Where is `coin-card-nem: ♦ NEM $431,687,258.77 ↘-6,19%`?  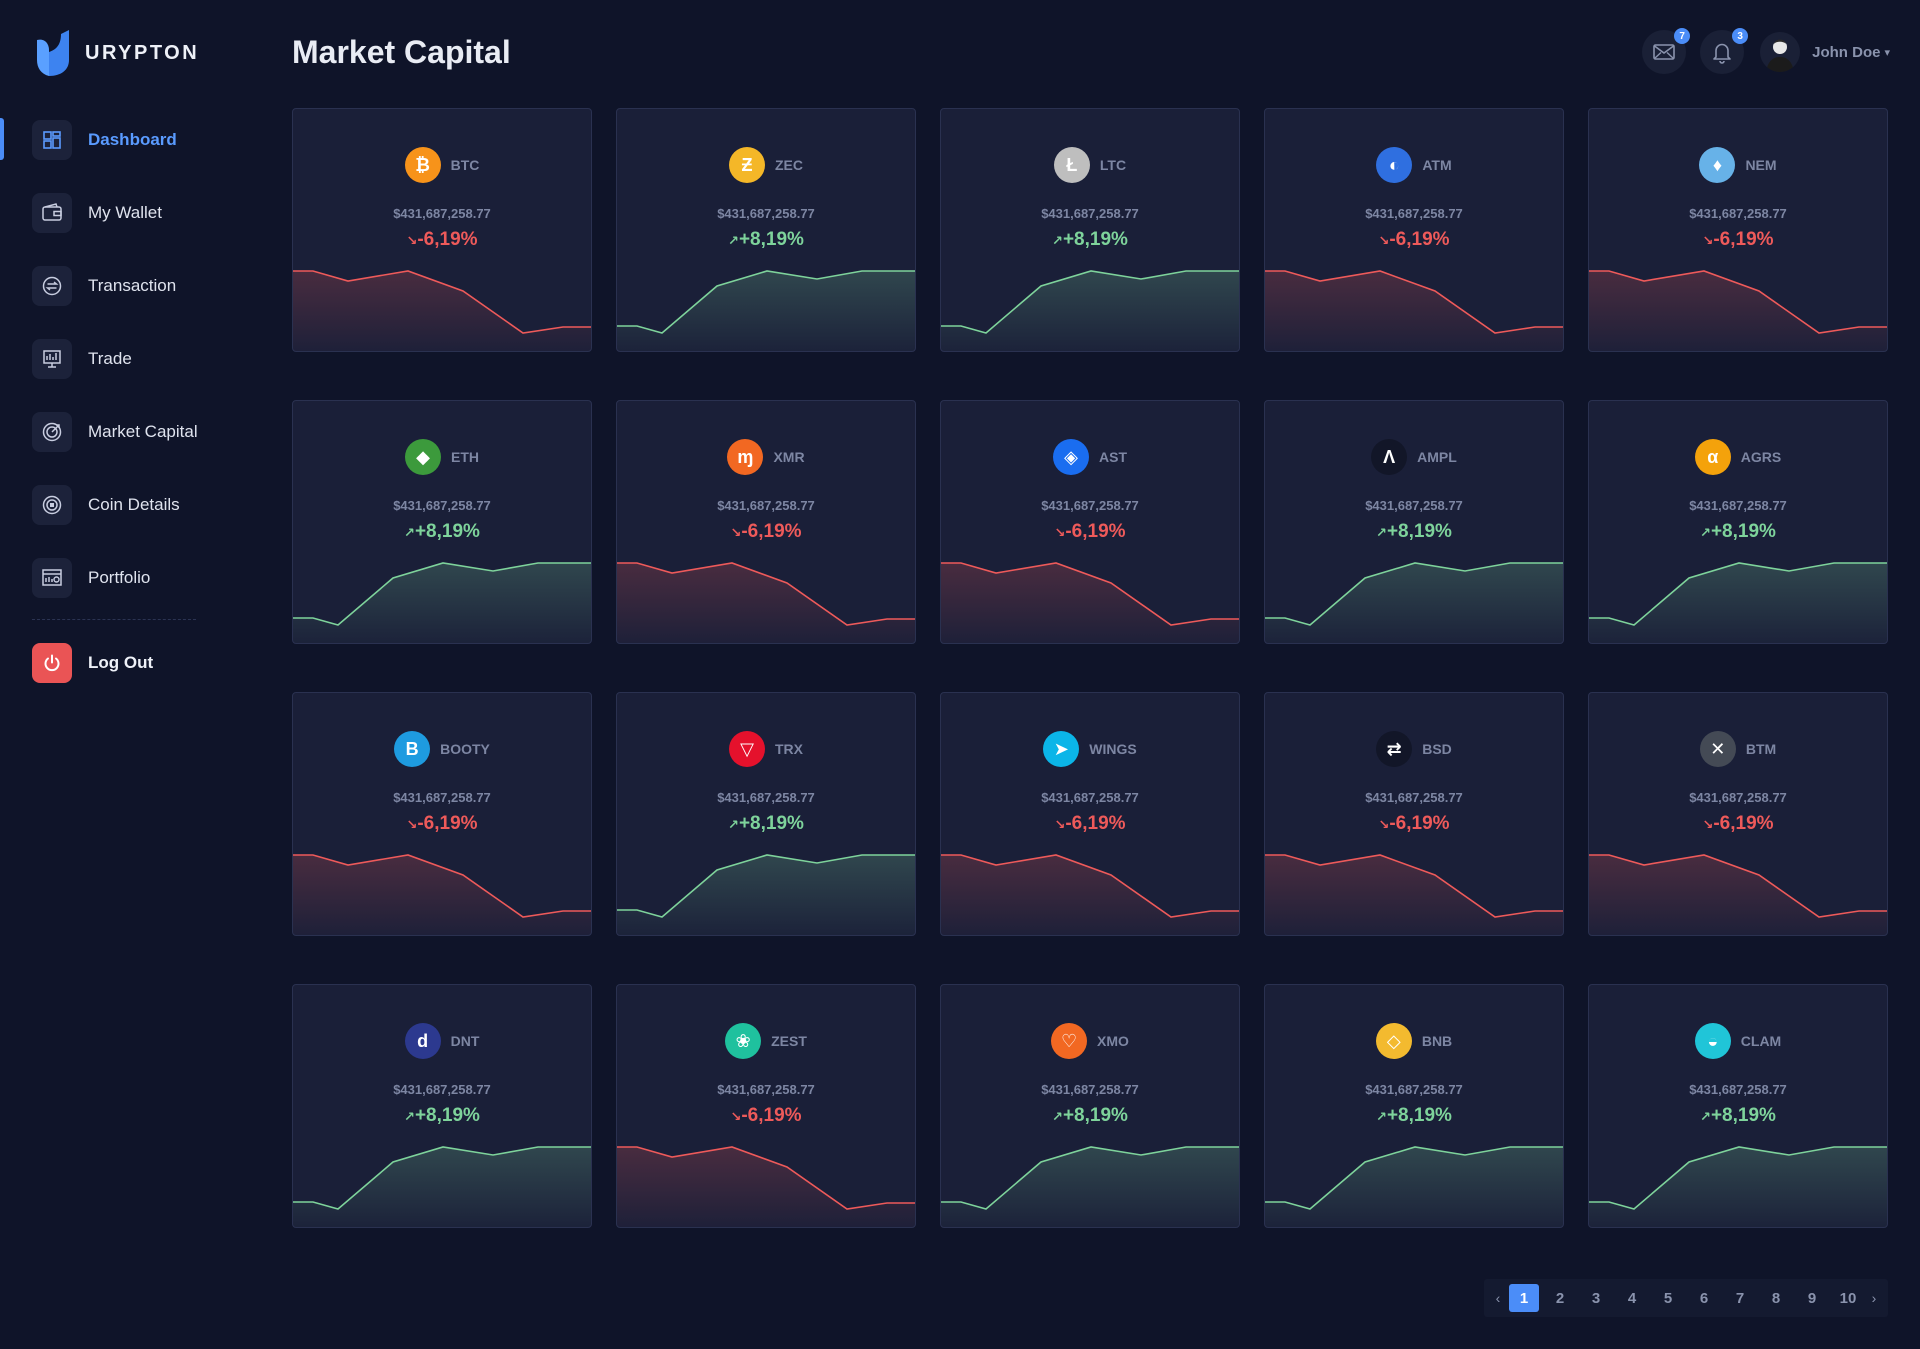 coin-card-nem: ♦ NEM $431,687,258.77 ↘-6,19% is located at coordinates (1738, 230).